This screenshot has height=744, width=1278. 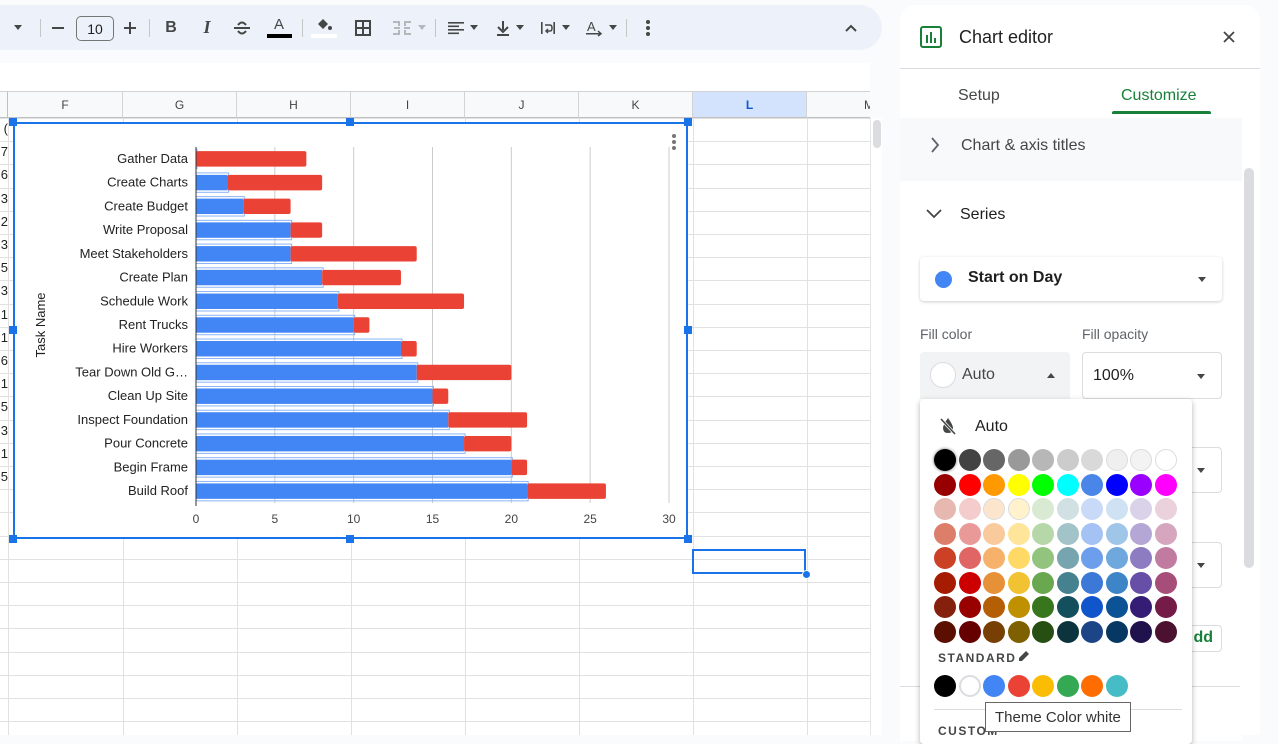 What do you see at coordinates (408, 104) in the screenshot?
I see `column-header-i: I` at bounding box center [408, 104].